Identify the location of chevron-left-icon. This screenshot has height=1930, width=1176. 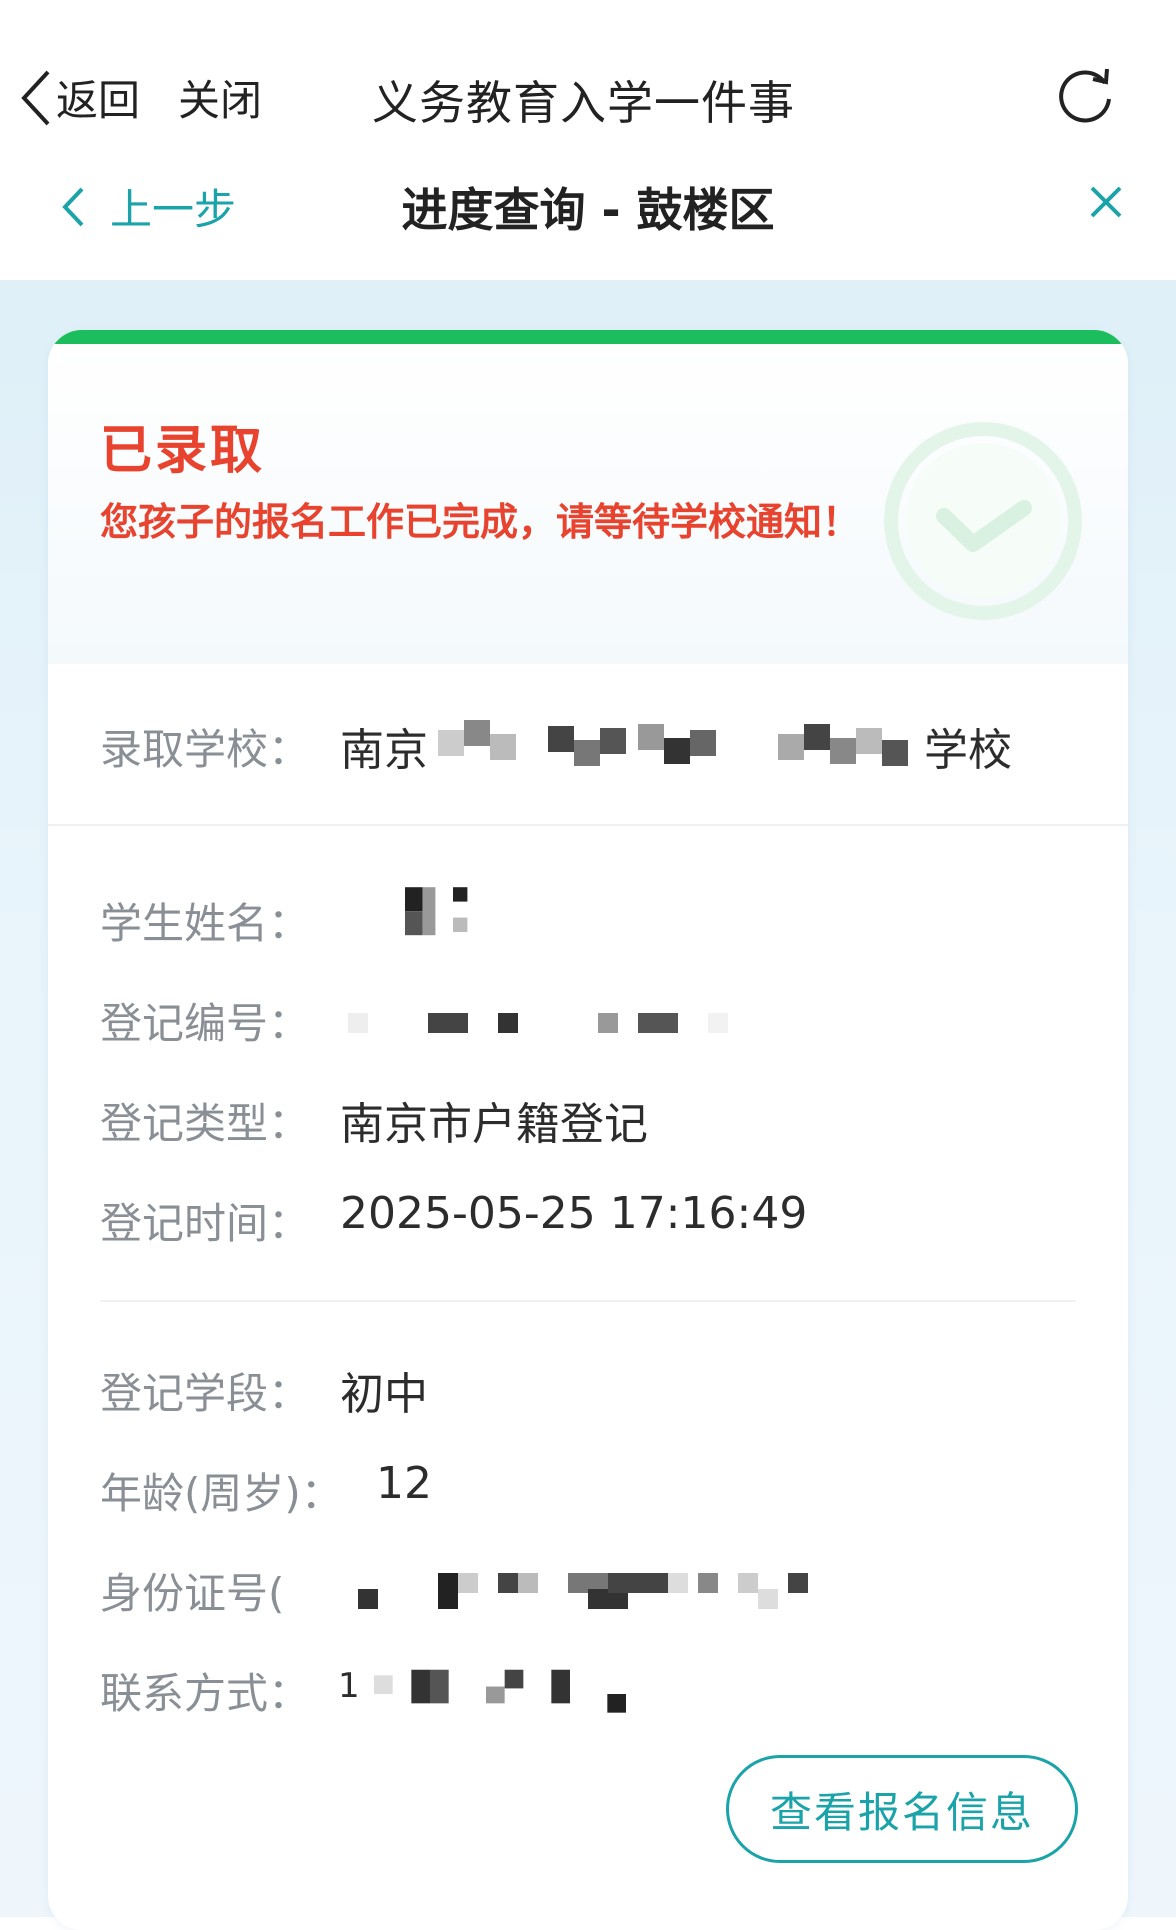
(35, 97).